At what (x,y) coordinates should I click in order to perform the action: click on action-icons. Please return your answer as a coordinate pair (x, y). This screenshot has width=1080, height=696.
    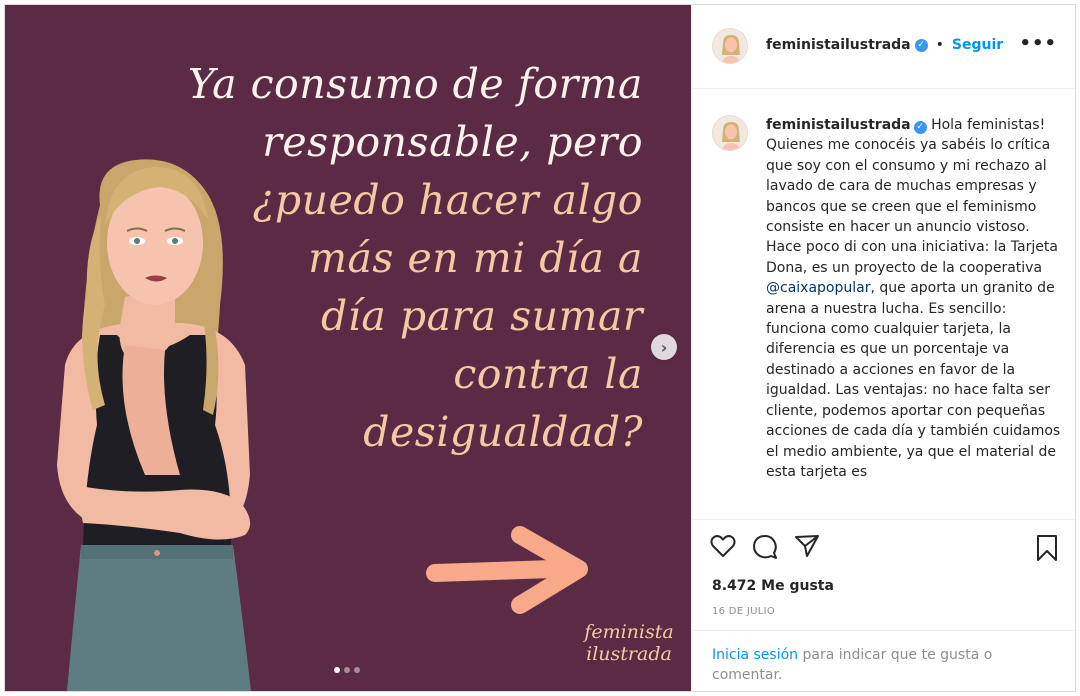
    Looking at the image, I should click on (765, 547).